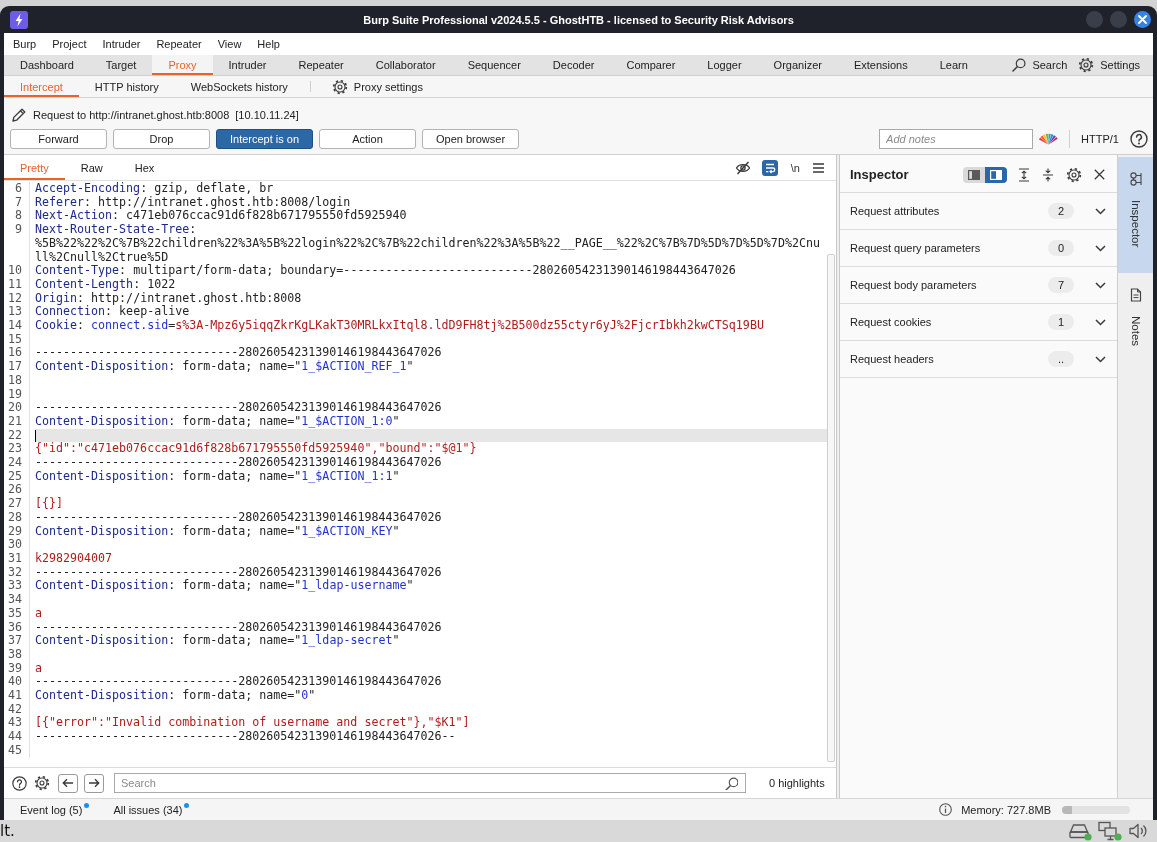  I want to click on line-number: 26, so click(14, 489).